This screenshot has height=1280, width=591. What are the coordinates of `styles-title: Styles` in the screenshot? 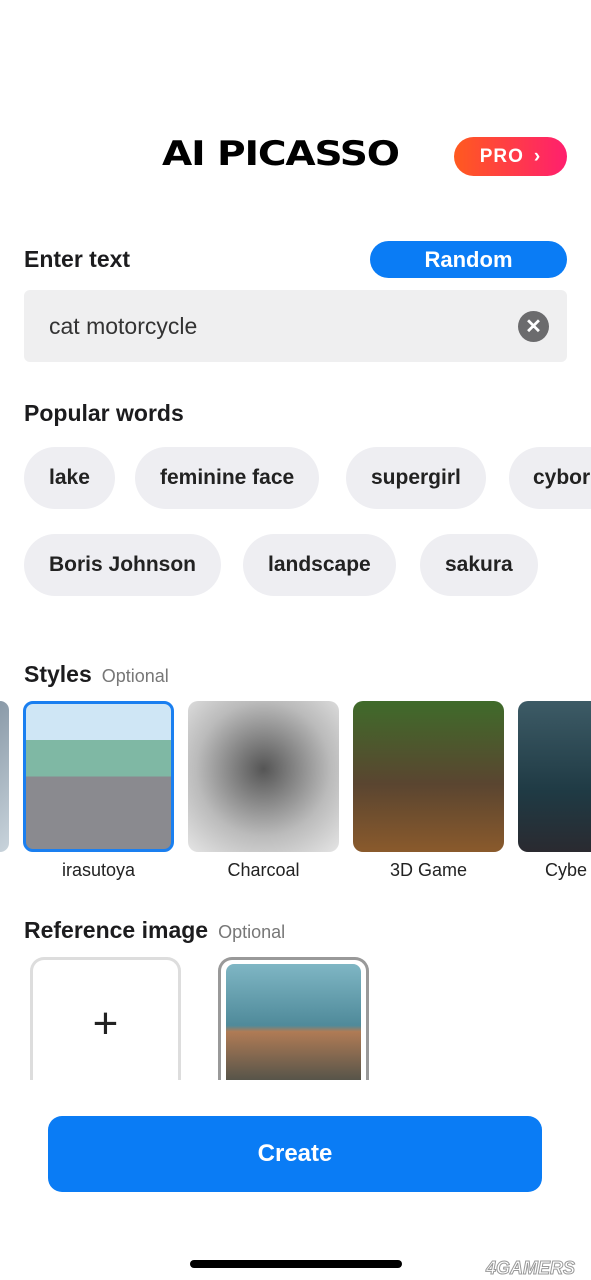 It's located at (58, 674).